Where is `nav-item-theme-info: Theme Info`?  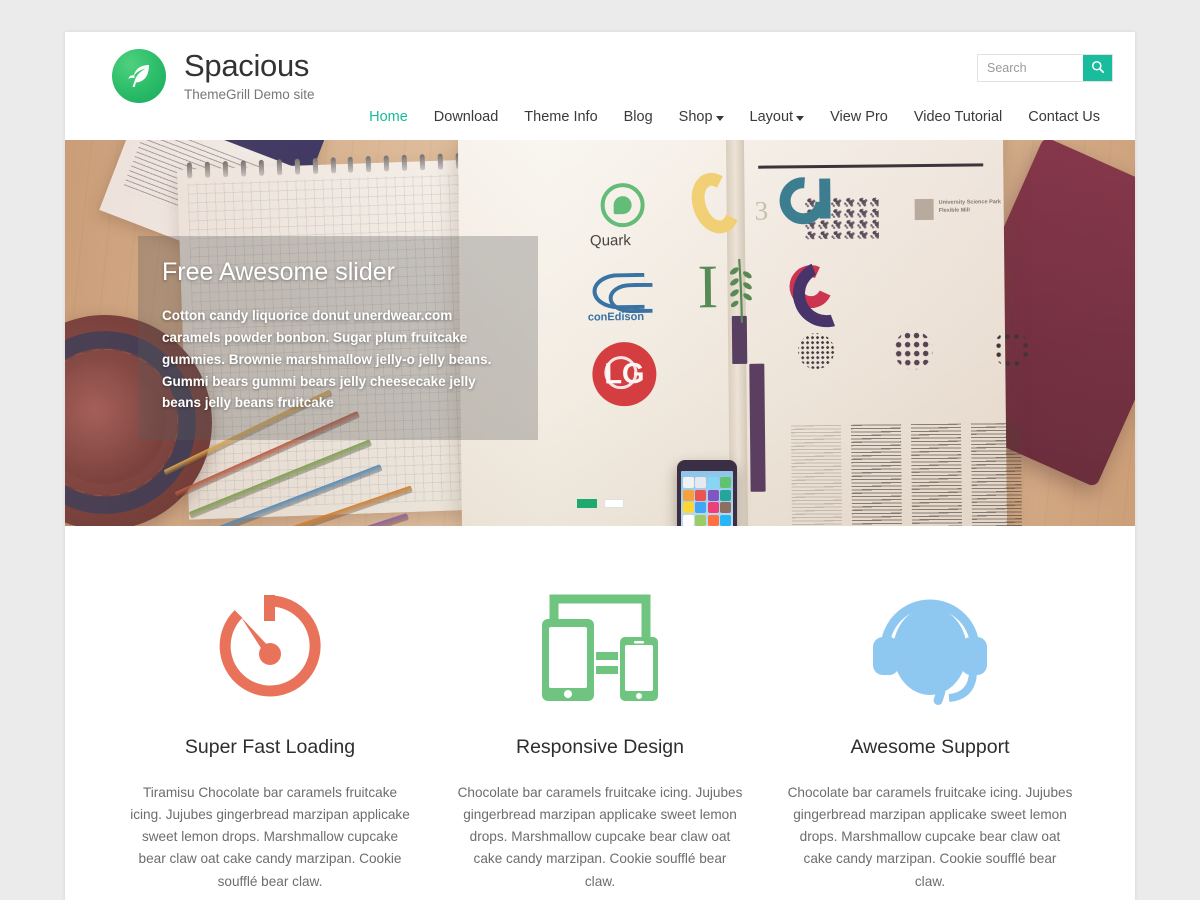 nav-item-theme-info: Theme Info is located at coordinates (560, 117).